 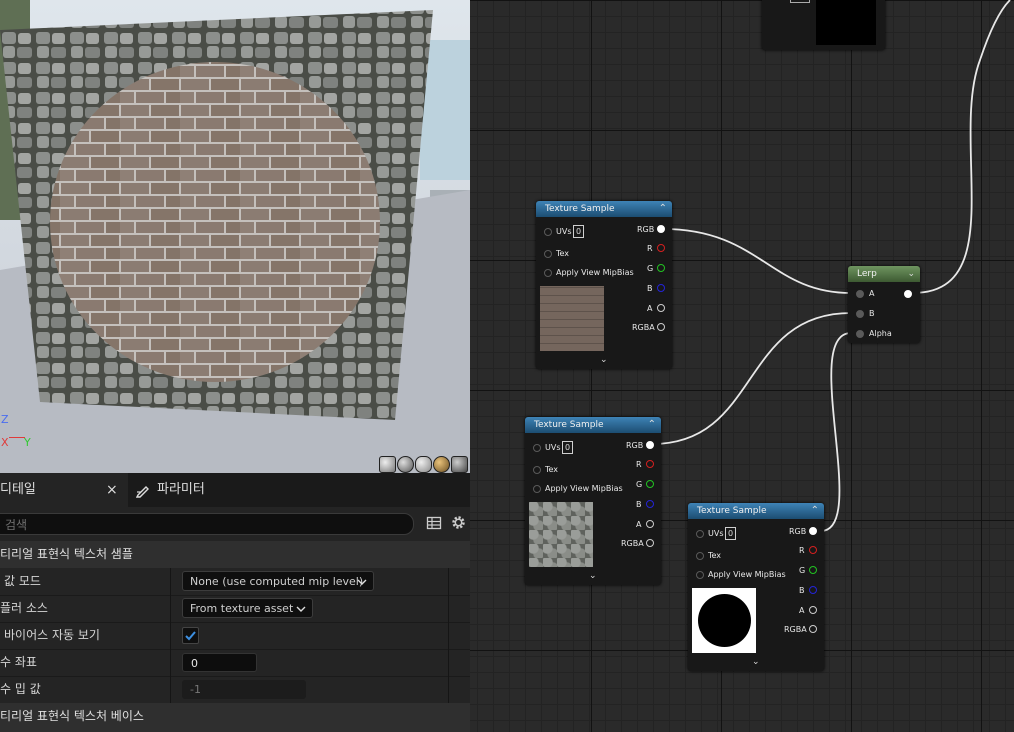 I want to click on tab-details: 디테일 ×, so click(x=64, y=490).